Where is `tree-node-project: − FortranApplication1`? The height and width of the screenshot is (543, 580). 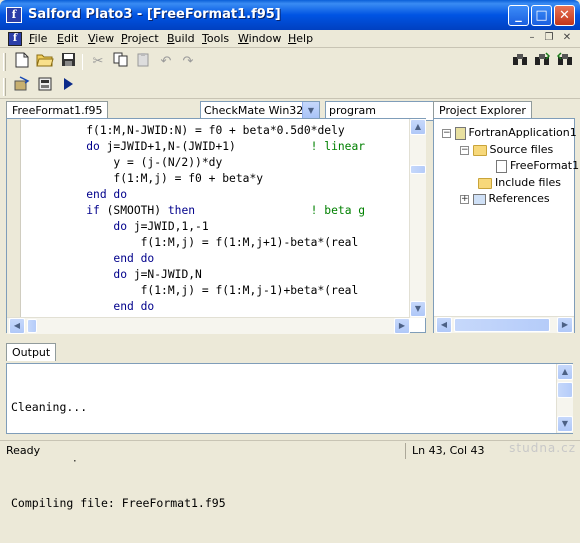 tree-node-project: − FortranApplication1 is located at coordinates (509, 133).